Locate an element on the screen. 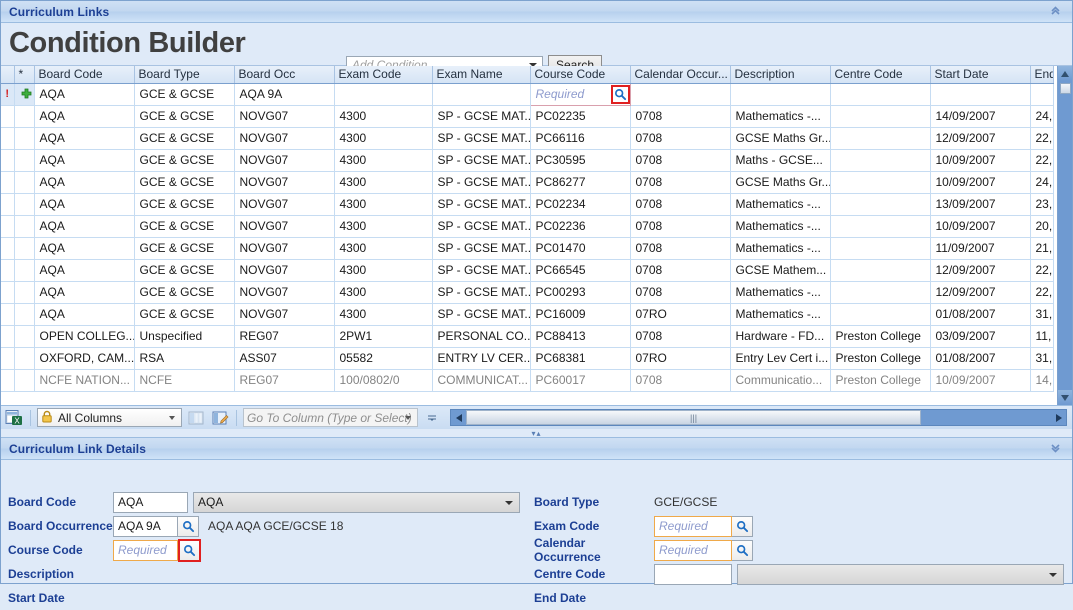  centre-code-description-combo is located at coordinates (900, 574).